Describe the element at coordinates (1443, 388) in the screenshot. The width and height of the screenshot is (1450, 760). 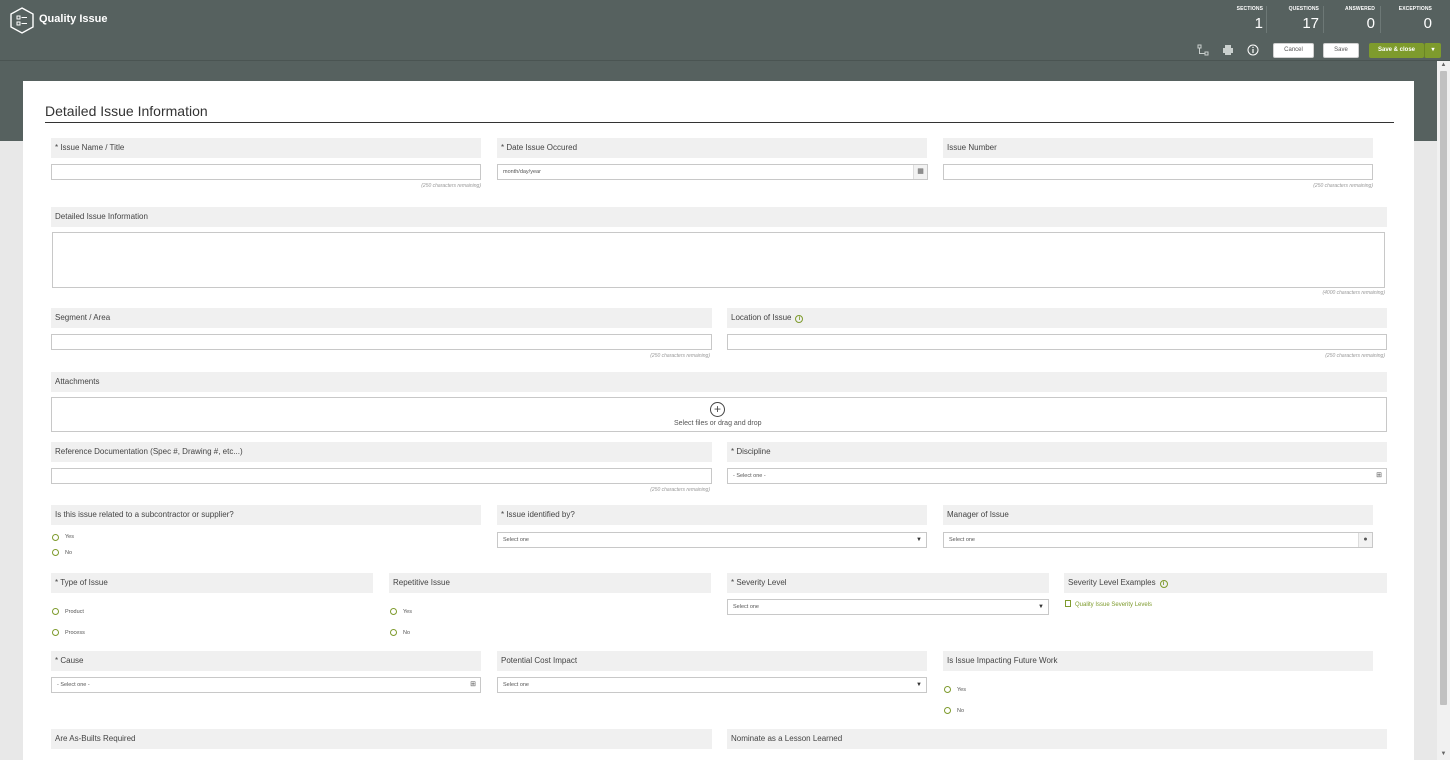
I see `scroll-thumb` at that location.